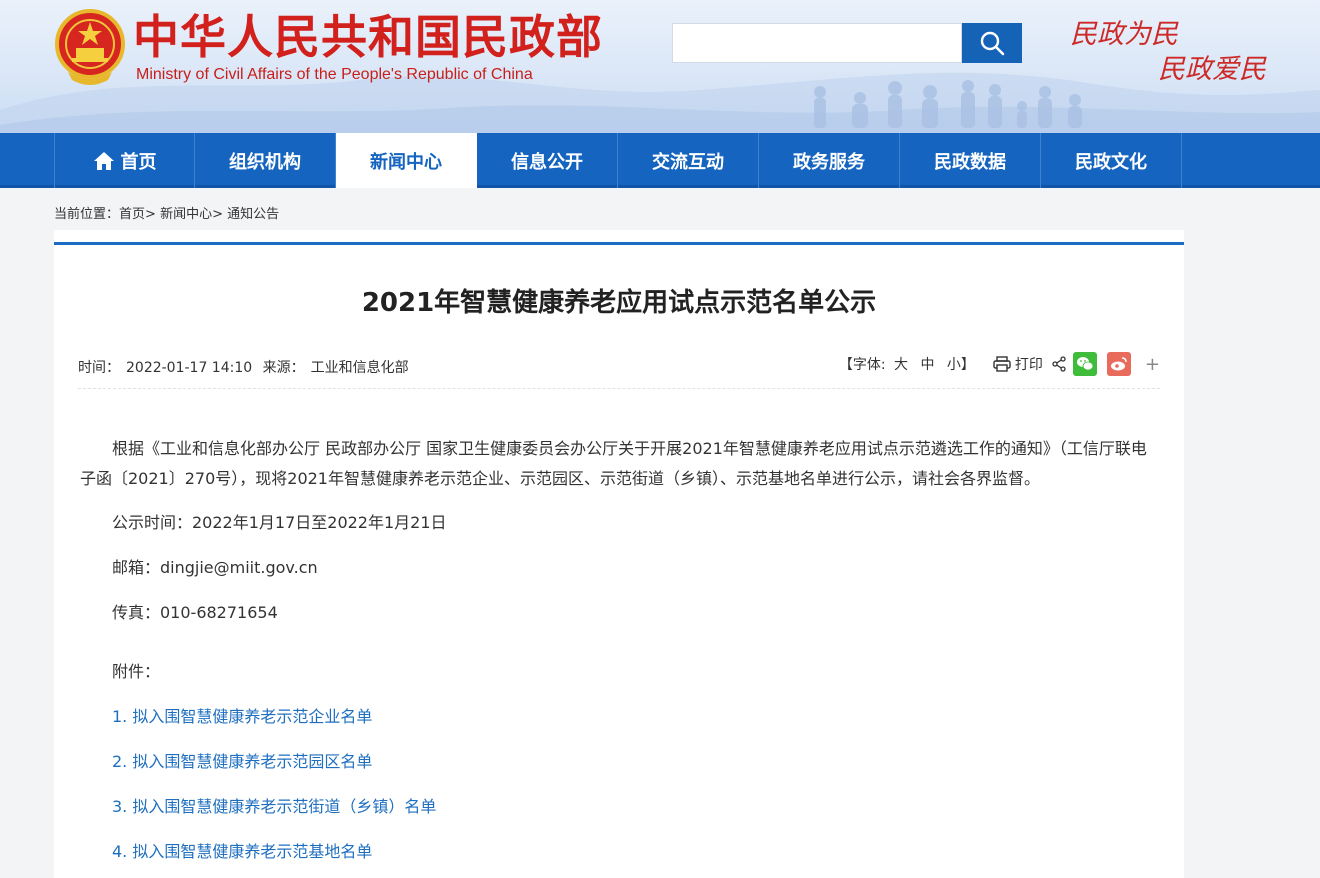 The width and height of the screenshot is (1320, 878). I want to click on weibo-share-button, so click(1118, 364).